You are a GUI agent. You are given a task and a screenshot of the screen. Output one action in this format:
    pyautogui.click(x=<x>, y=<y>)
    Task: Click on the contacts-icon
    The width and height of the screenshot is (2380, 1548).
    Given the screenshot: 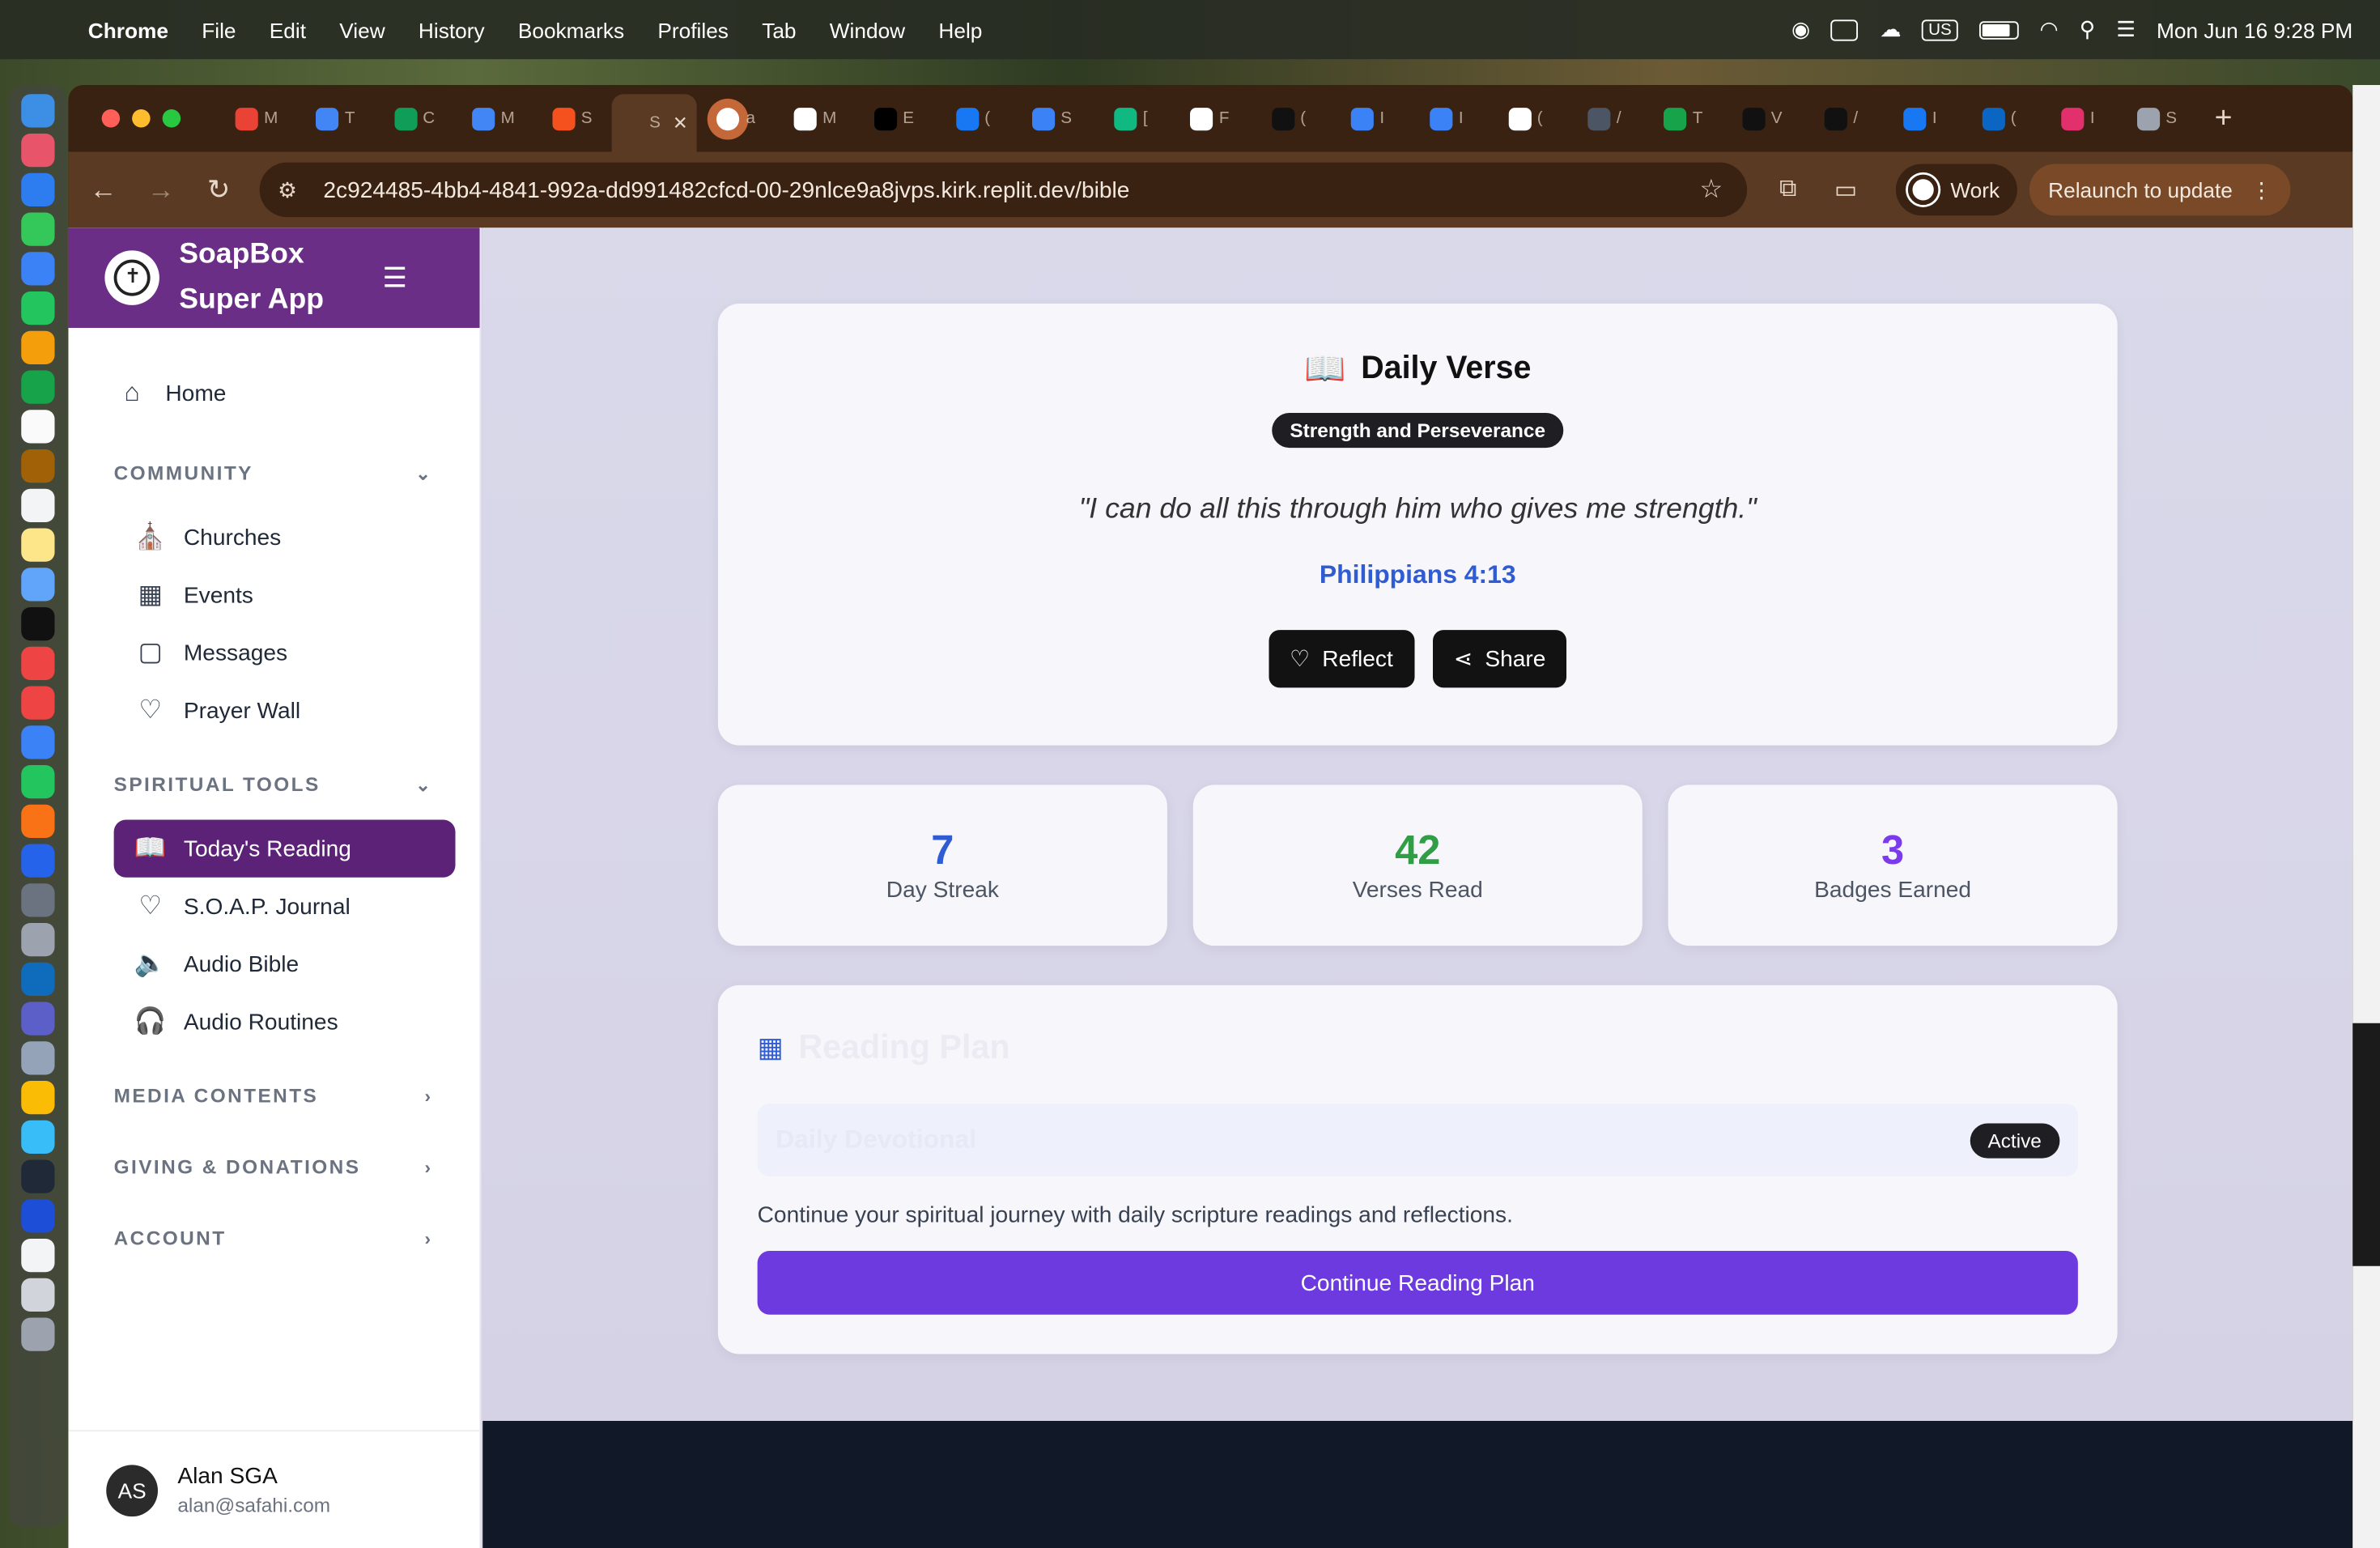 What is the action you would take?
    pyautogui.click(x=38, y=466)
    